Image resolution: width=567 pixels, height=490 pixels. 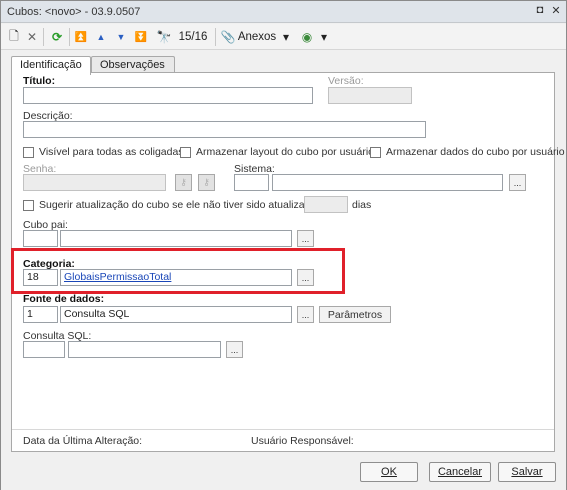 What do you see at coordinates (346, 81) in the screenshot?
I see `versao-label: Versão:` at bounding box center [346, 81].